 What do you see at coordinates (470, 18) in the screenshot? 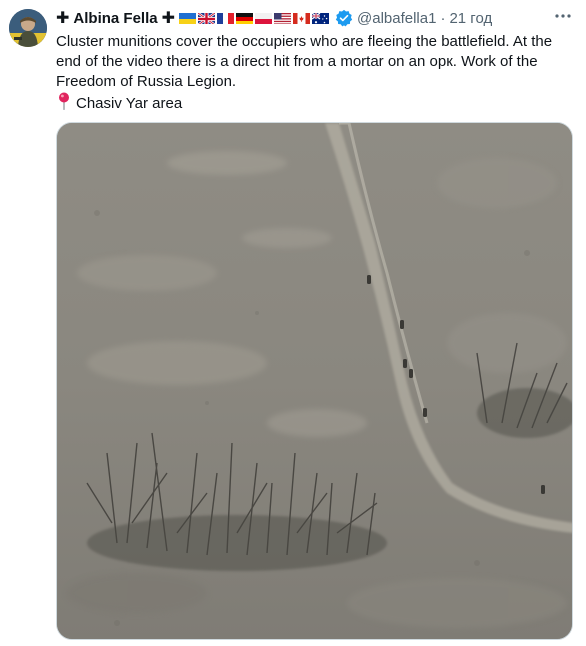
I see `timestamp: 21 год` at bounding box center [470, 18].